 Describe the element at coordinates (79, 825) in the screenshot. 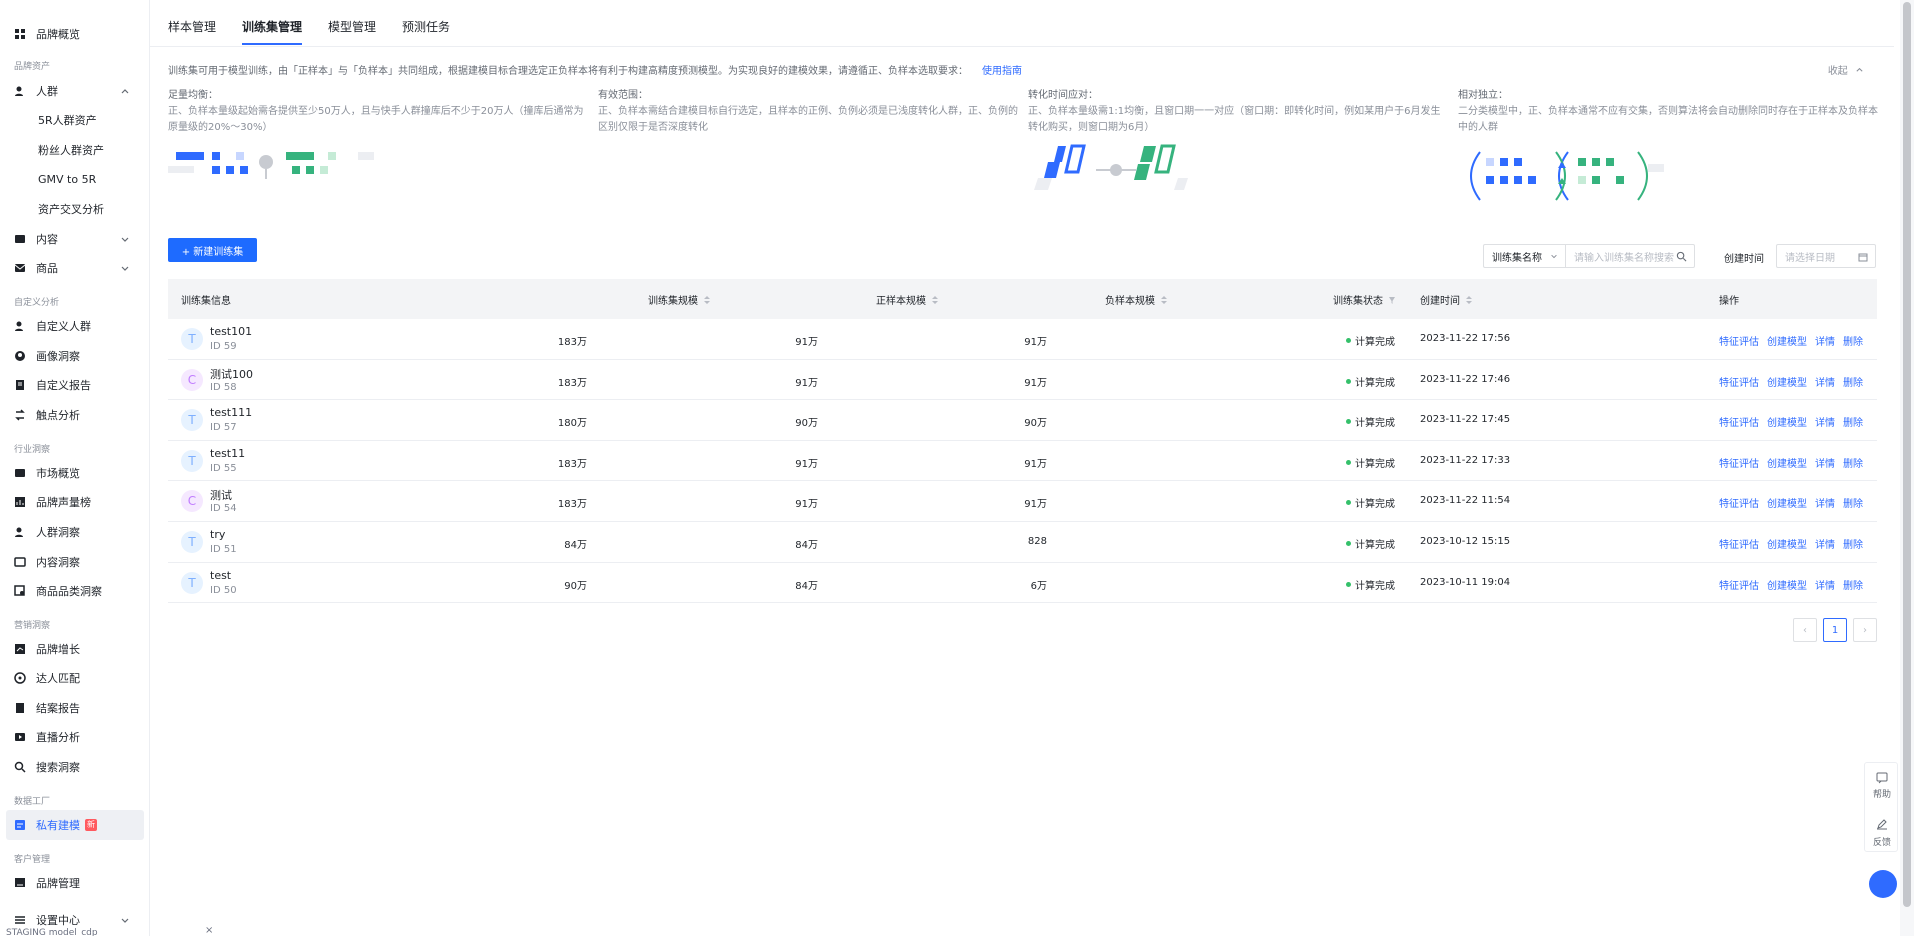

I see `nav-private-modeling: 私有建模 新` at that location.